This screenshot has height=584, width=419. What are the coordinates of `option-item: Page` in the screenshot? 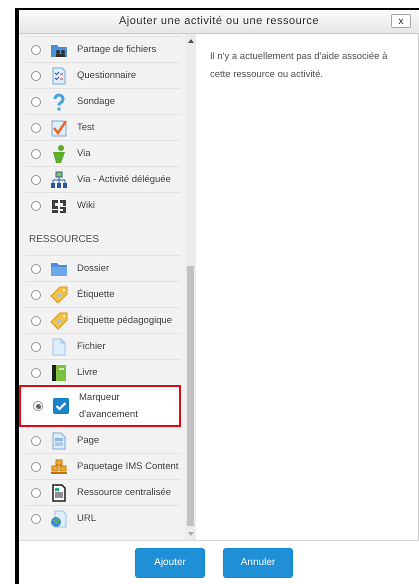 It's located at (103, 440).